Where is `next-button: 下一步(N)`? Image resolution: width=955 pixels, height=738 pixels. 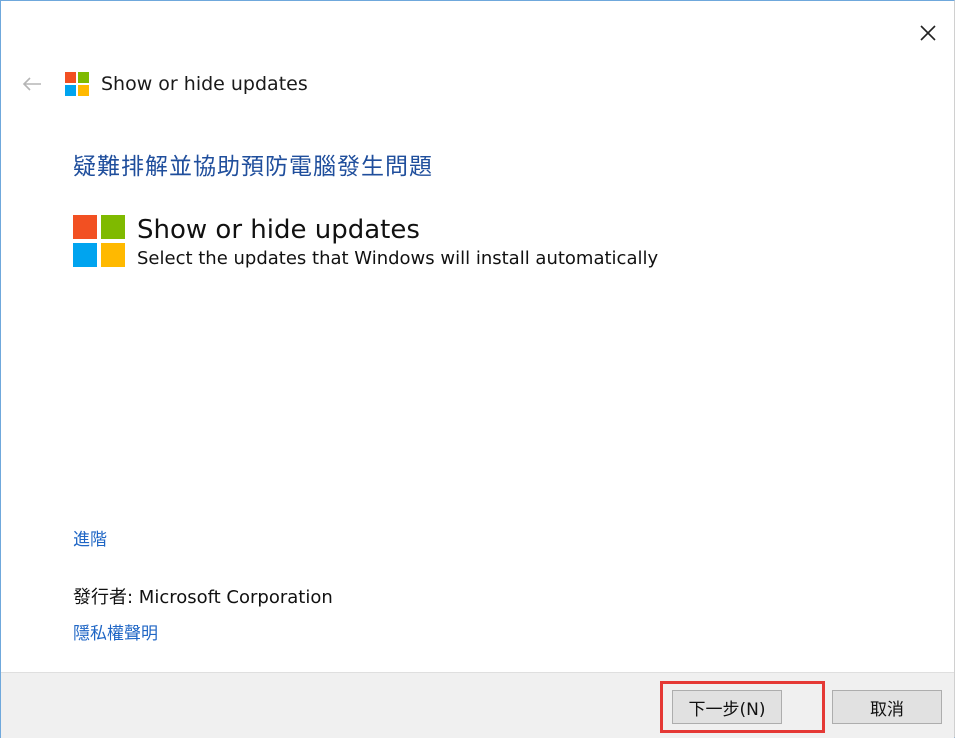
next-button: 下一步(N) is located at coordinates (727, 707).